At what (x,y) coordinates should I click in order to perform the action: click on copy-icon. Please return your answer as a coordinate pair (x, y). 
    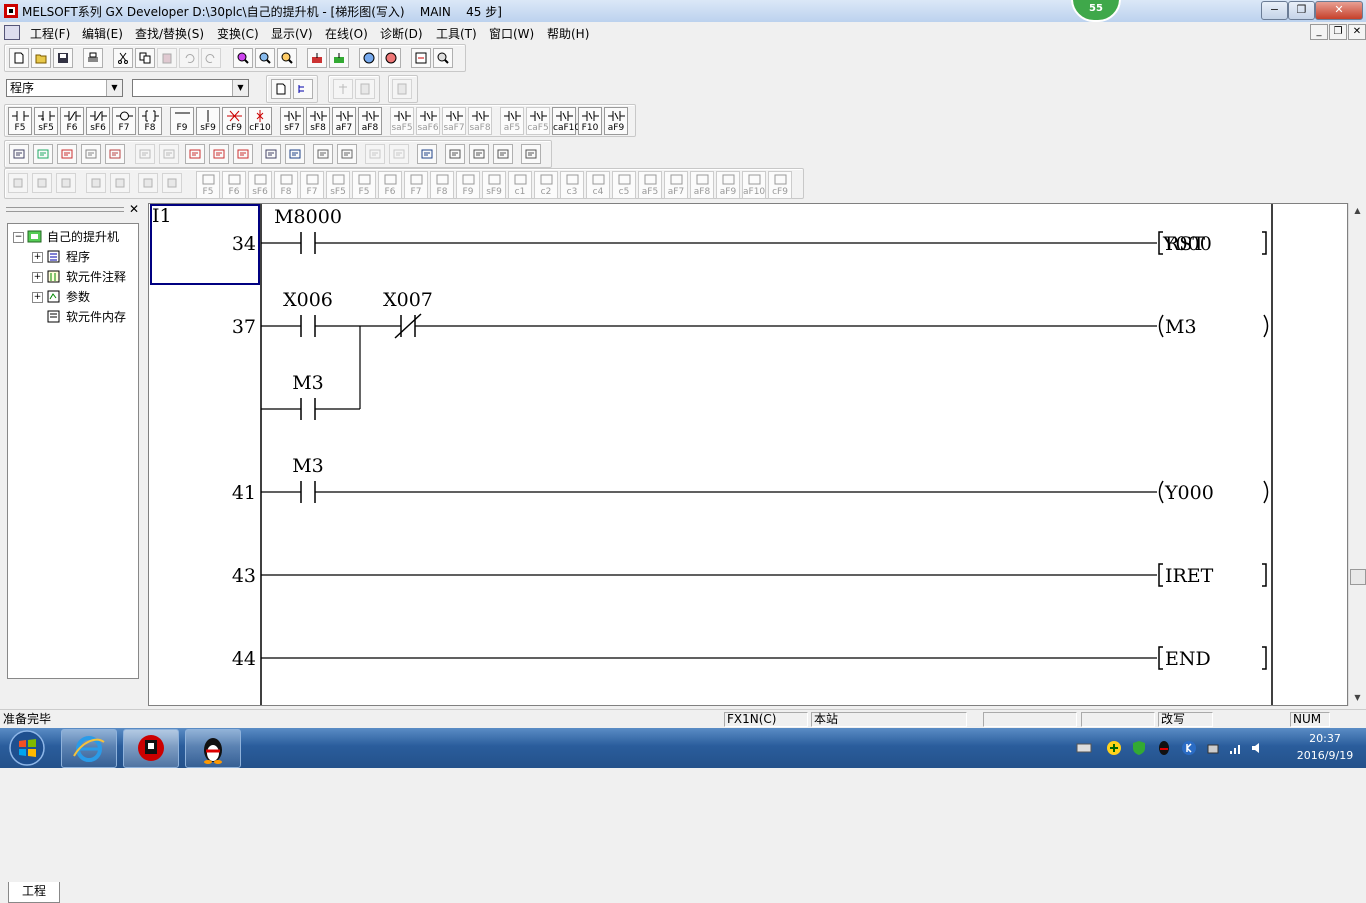
    Looking at the image, I should click on (145, 58).